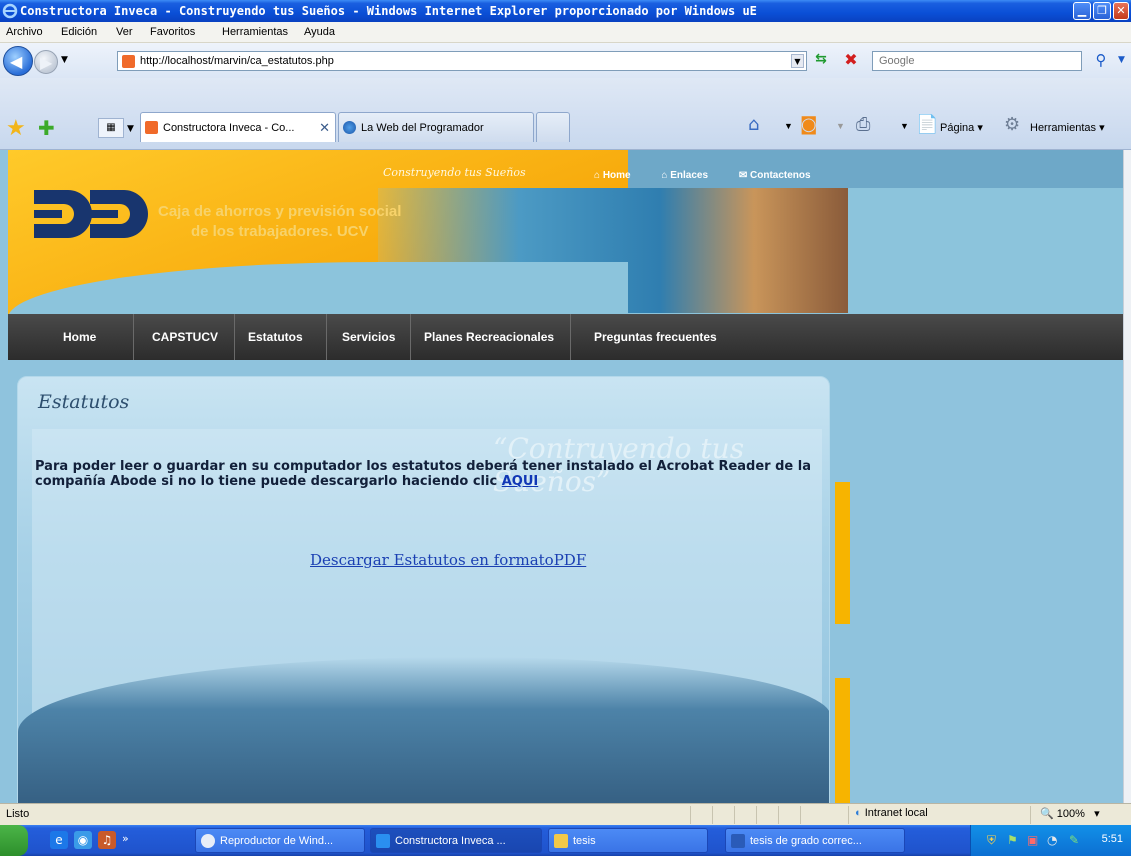 The height and width of the screenshot is (856, 1131). Describe the element at coordinates (565, 814) in the screenshot. I see `status-bar: Listo ◐ Intranet local 🔍 100% ▾` at that location.